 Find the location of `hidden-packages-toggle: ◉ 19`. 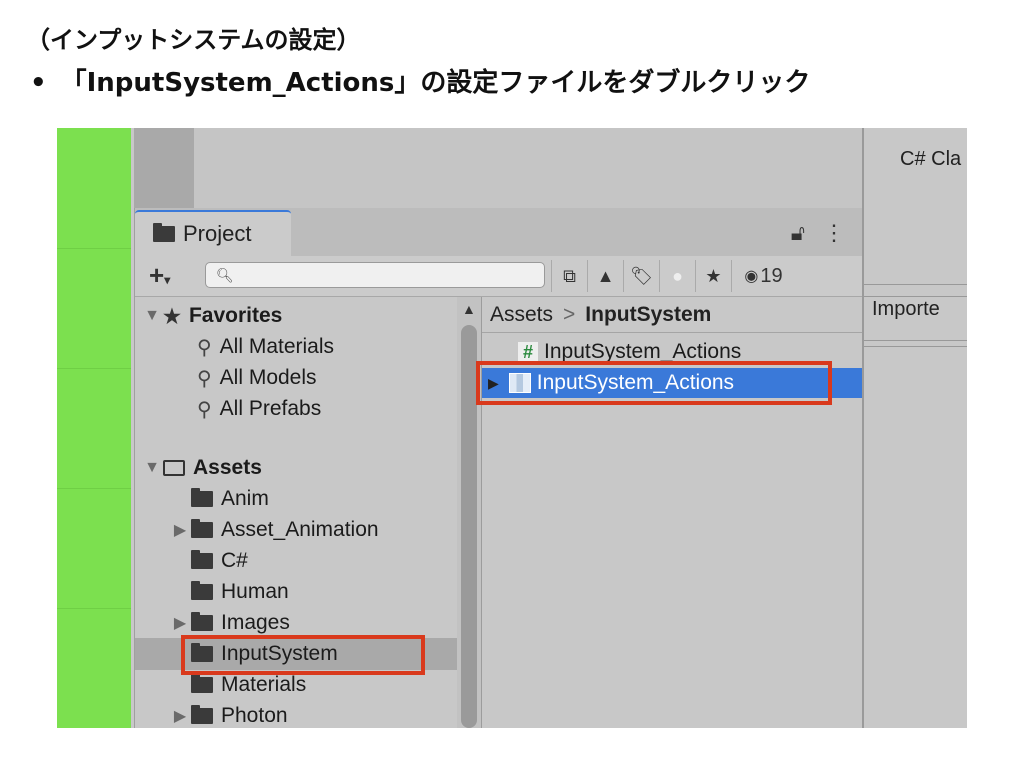

hidden-packages-toggle: ◉ 19 is located at coordinates (763, 276).